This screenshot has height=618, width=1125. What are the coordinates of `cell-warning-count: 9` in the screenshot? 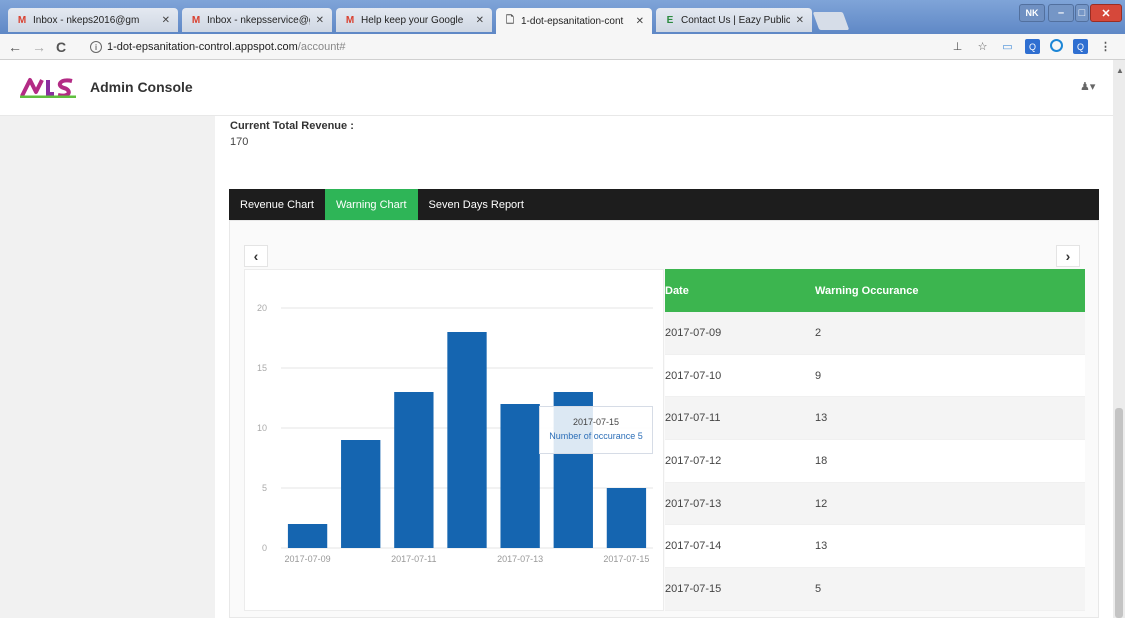 It's located at (818, 375).